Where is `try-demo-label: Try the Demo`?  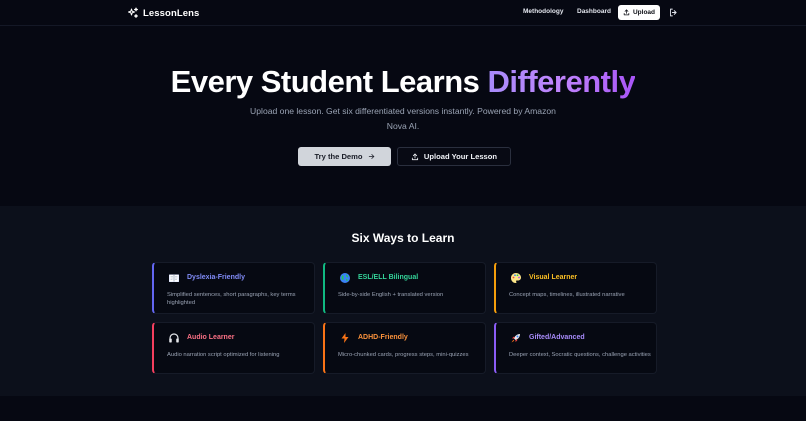 try-demo-label: Try the Demo is located at coordinates (338, 156).